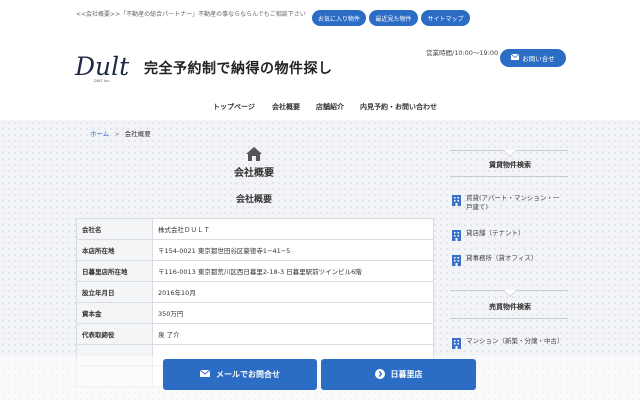 This screenshot has width=640, height=400. I want to click on sidebar-item-label: 賃貸(アパート・マンション・一戸建て), so click(513, 202).